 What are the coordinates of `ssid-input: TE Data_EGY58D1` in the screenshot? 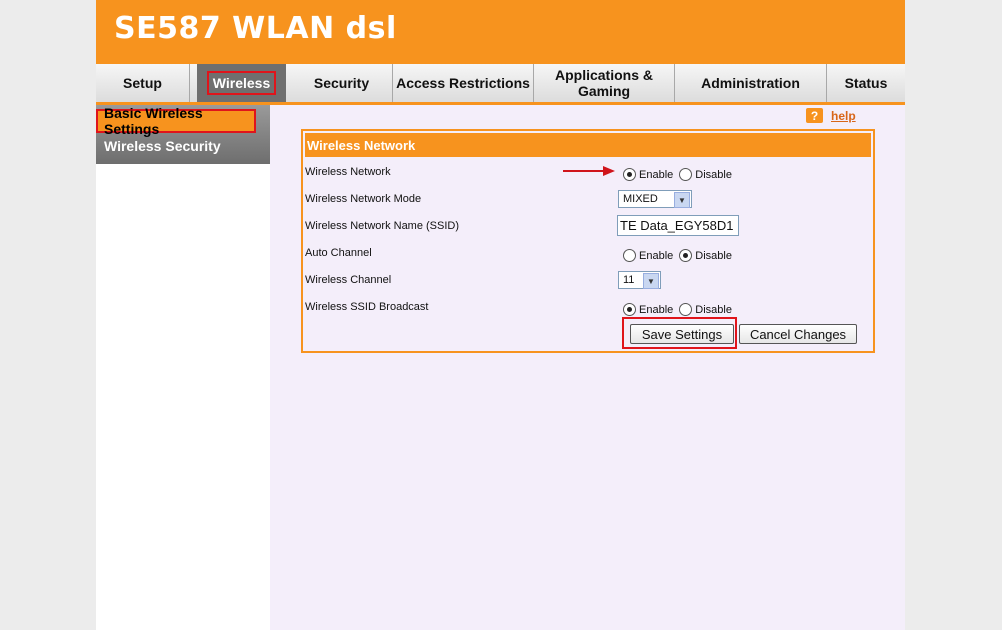 It's located at (678, 225).